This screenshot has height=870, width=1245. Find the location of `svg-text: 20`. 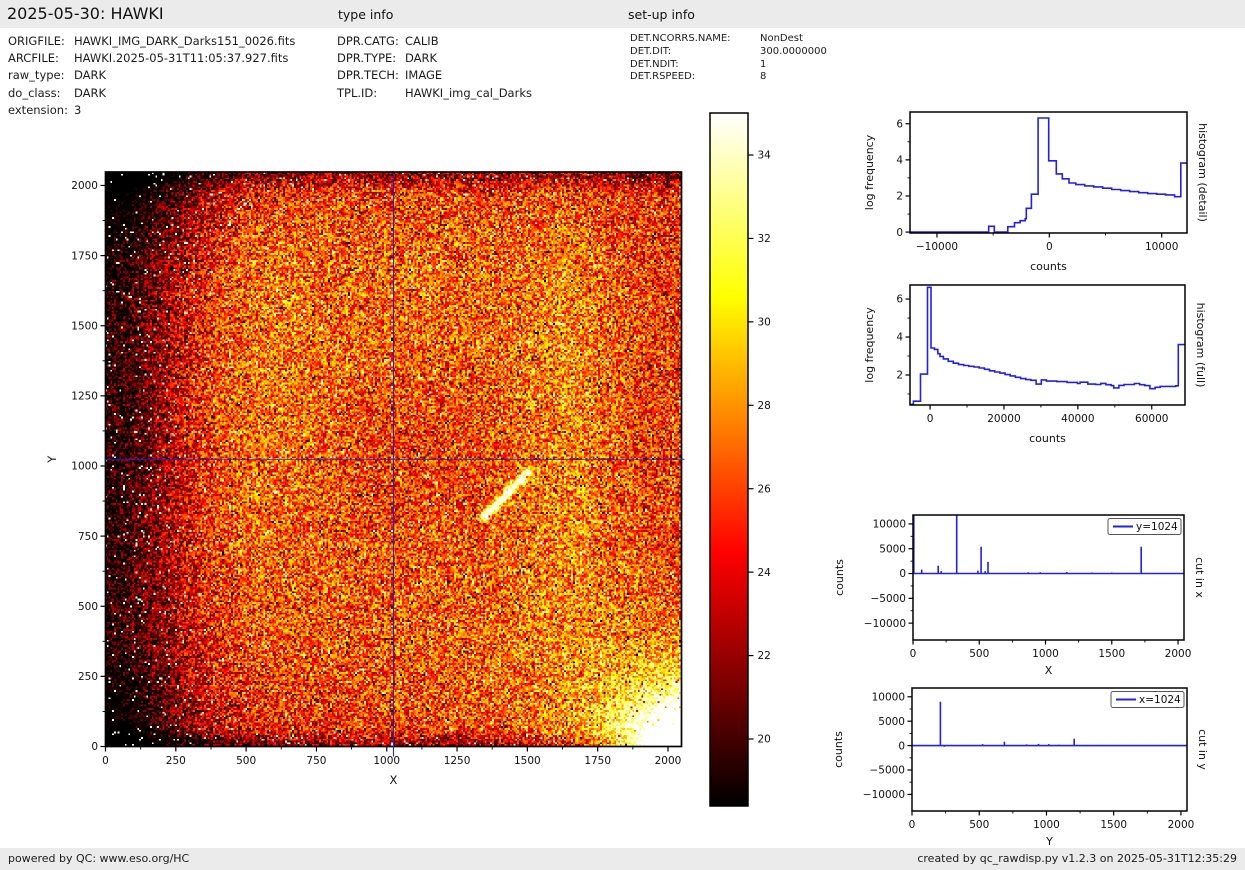

svg-text: 20 is located at coordinates (764, 740).